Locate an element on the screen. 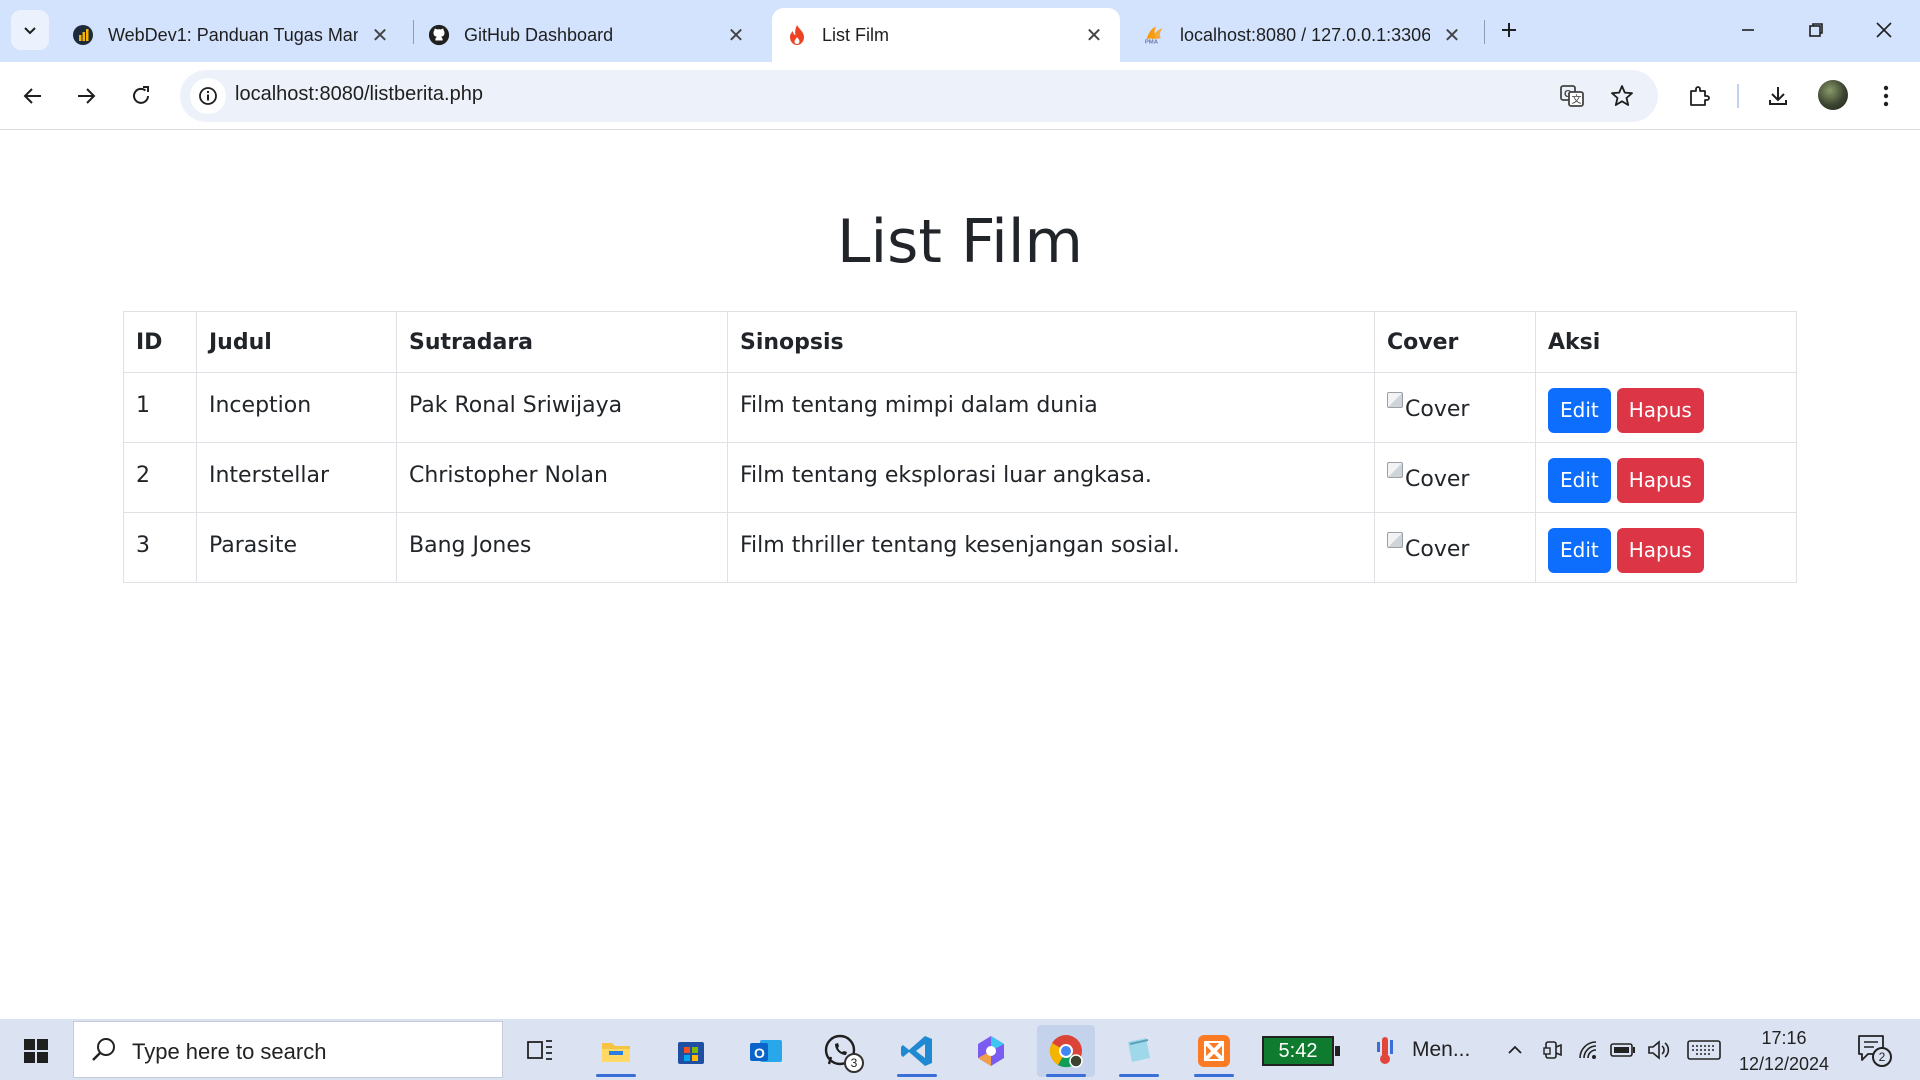 Image resolution: width=1920 pixels, height=1080 pixels. phpmyadmin-icon: PMA is located at coordinates (1155, 35).